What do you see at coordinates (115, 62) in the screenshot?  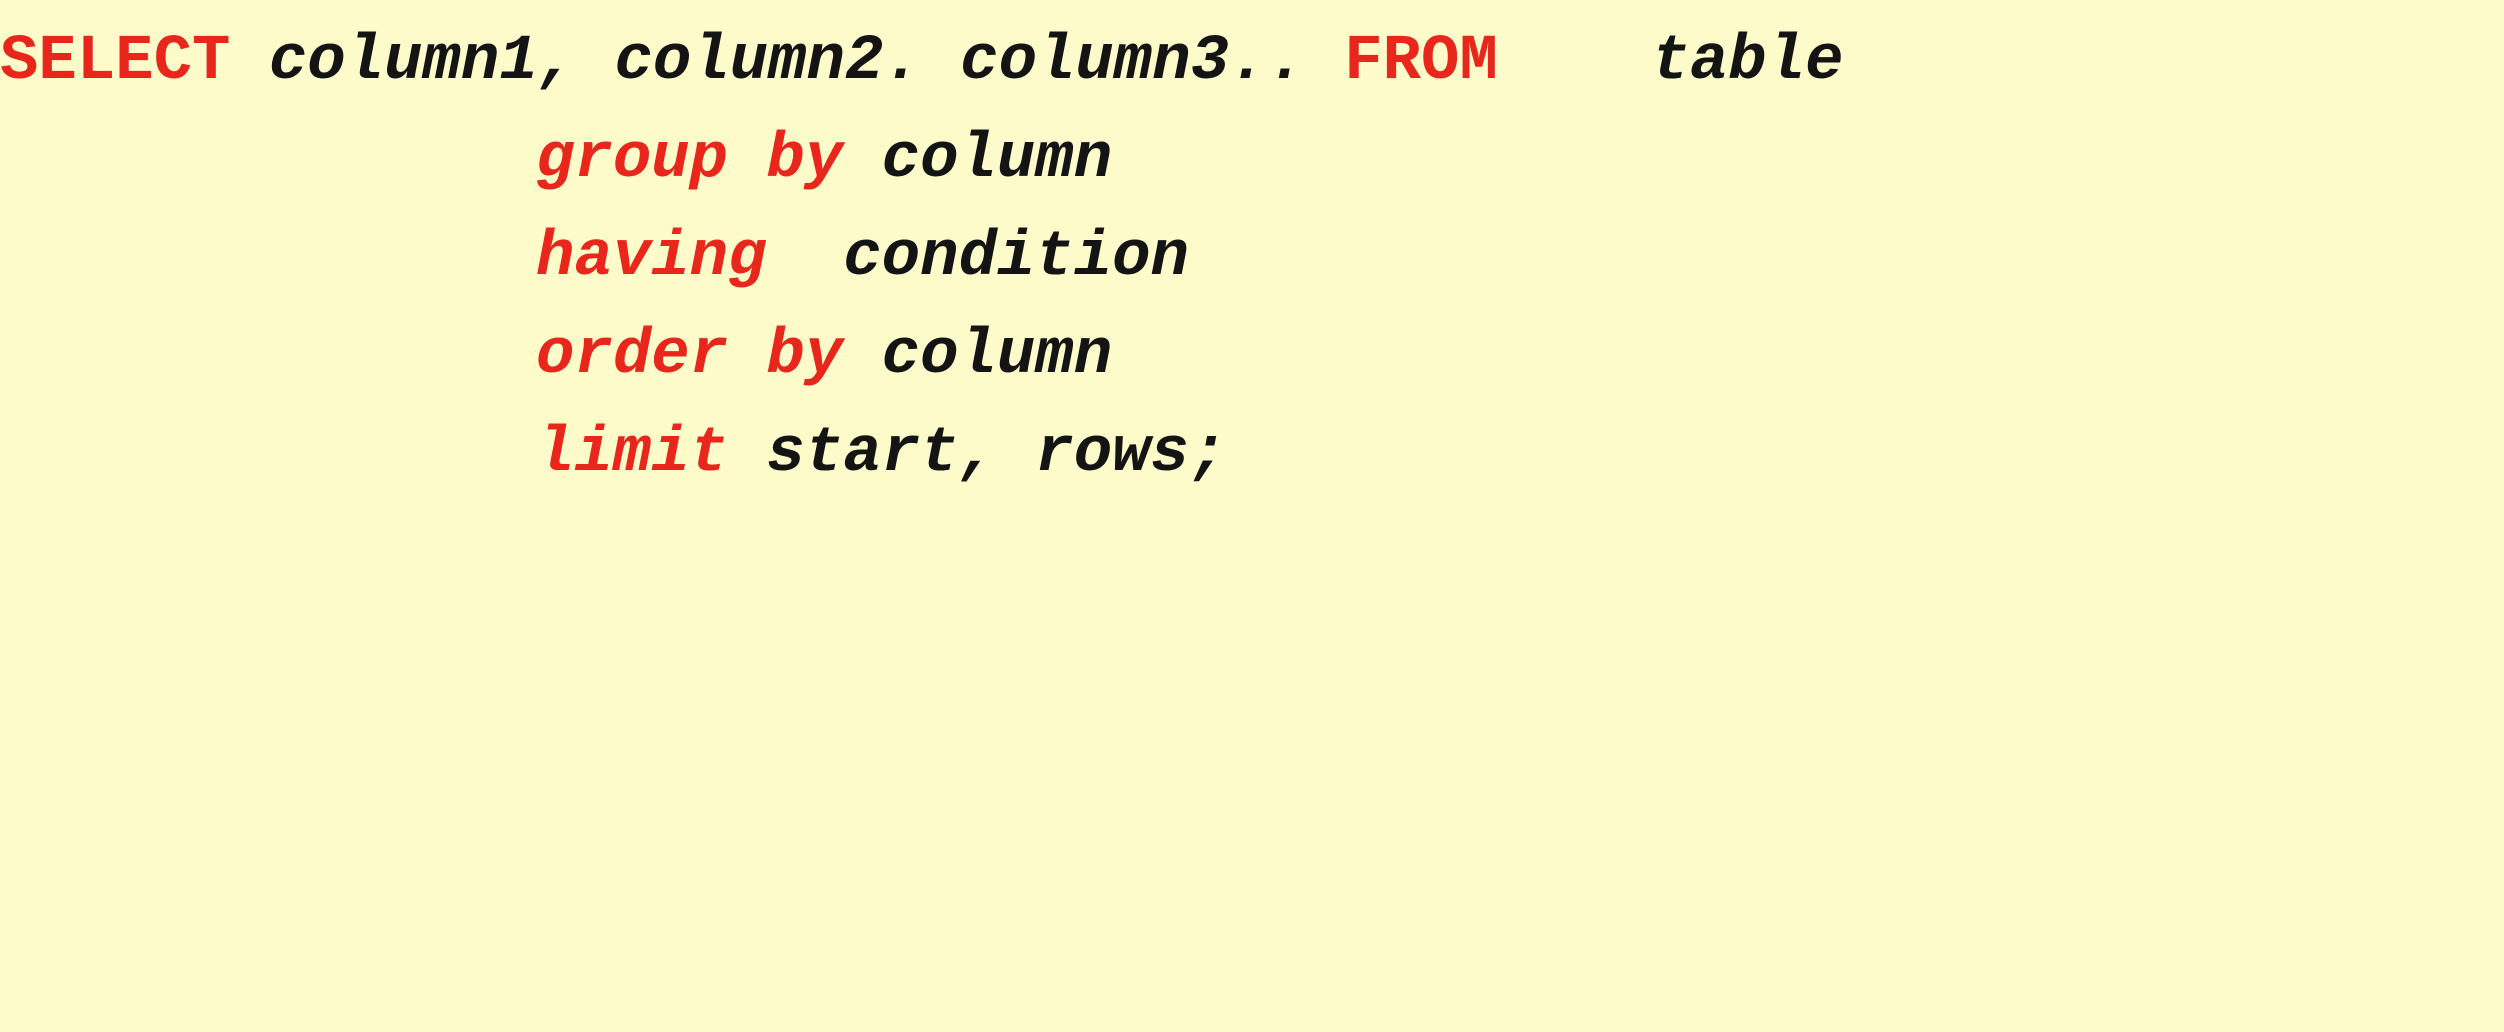 I see `select-keyword: SELECT` at bounding box center [115, 62].